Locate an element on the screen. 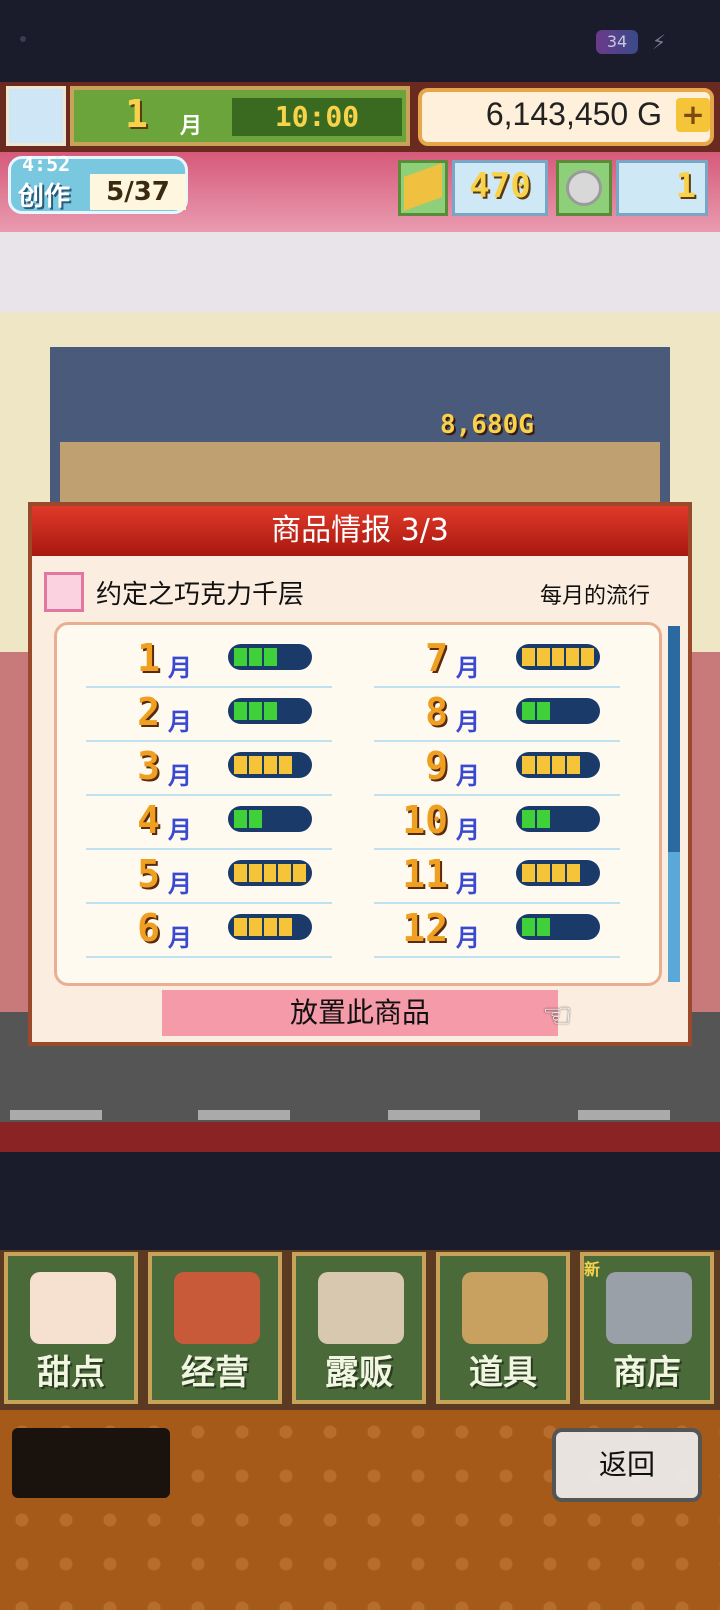 The image size is (720, 1610). back-button: 返回 is located at coordinates (627, 1465).